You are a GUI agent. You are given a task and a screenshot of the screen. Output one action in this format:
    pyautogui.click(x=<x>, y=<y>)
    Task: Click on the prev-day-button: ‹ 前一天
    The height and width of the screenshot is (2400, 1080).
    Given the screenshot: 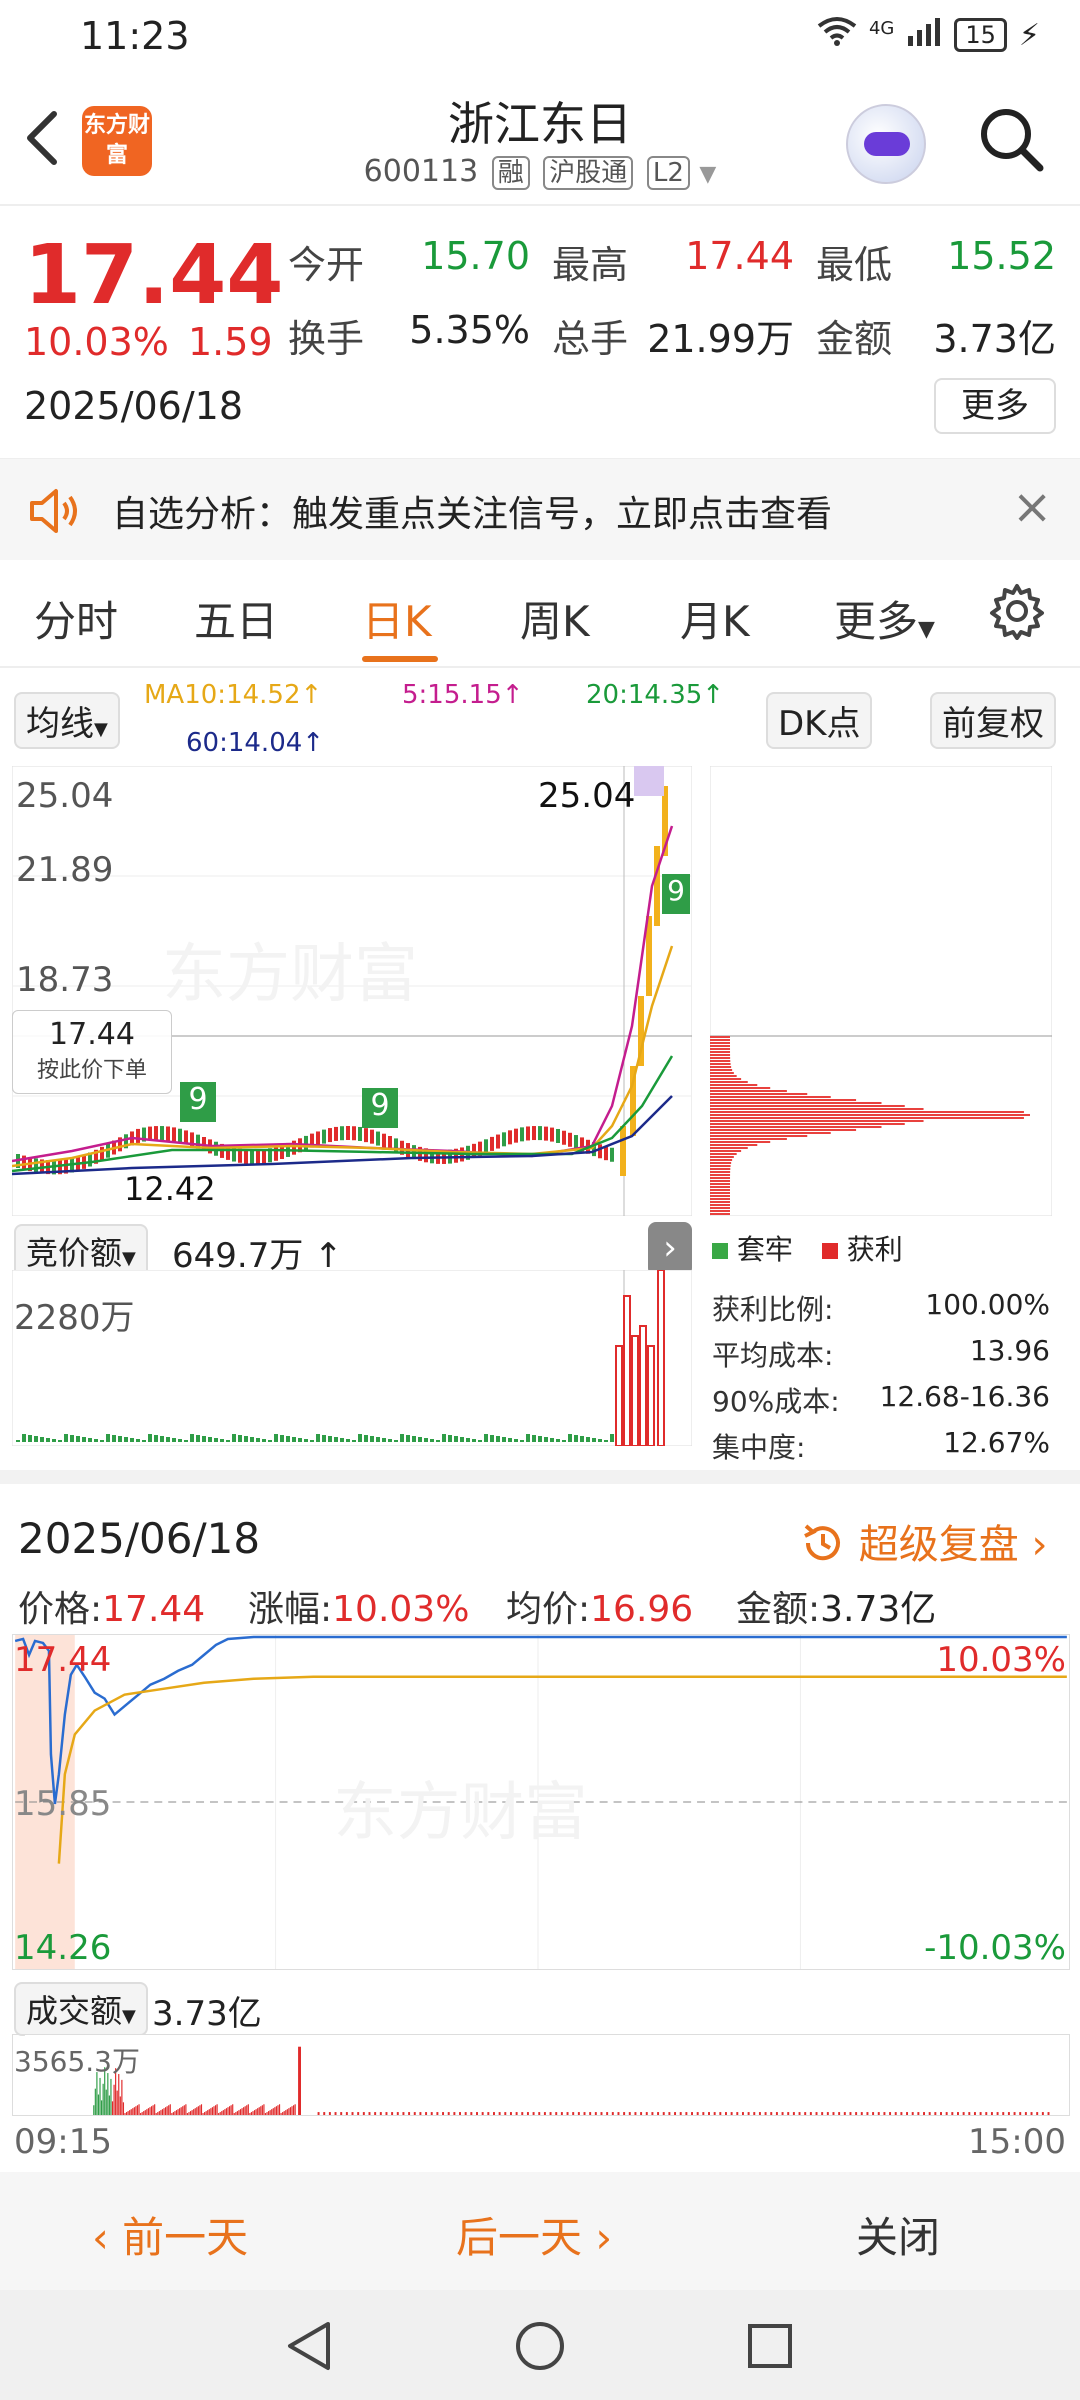 What is the action you would take?
    pyautogui.click(x=170, y=2234)
    